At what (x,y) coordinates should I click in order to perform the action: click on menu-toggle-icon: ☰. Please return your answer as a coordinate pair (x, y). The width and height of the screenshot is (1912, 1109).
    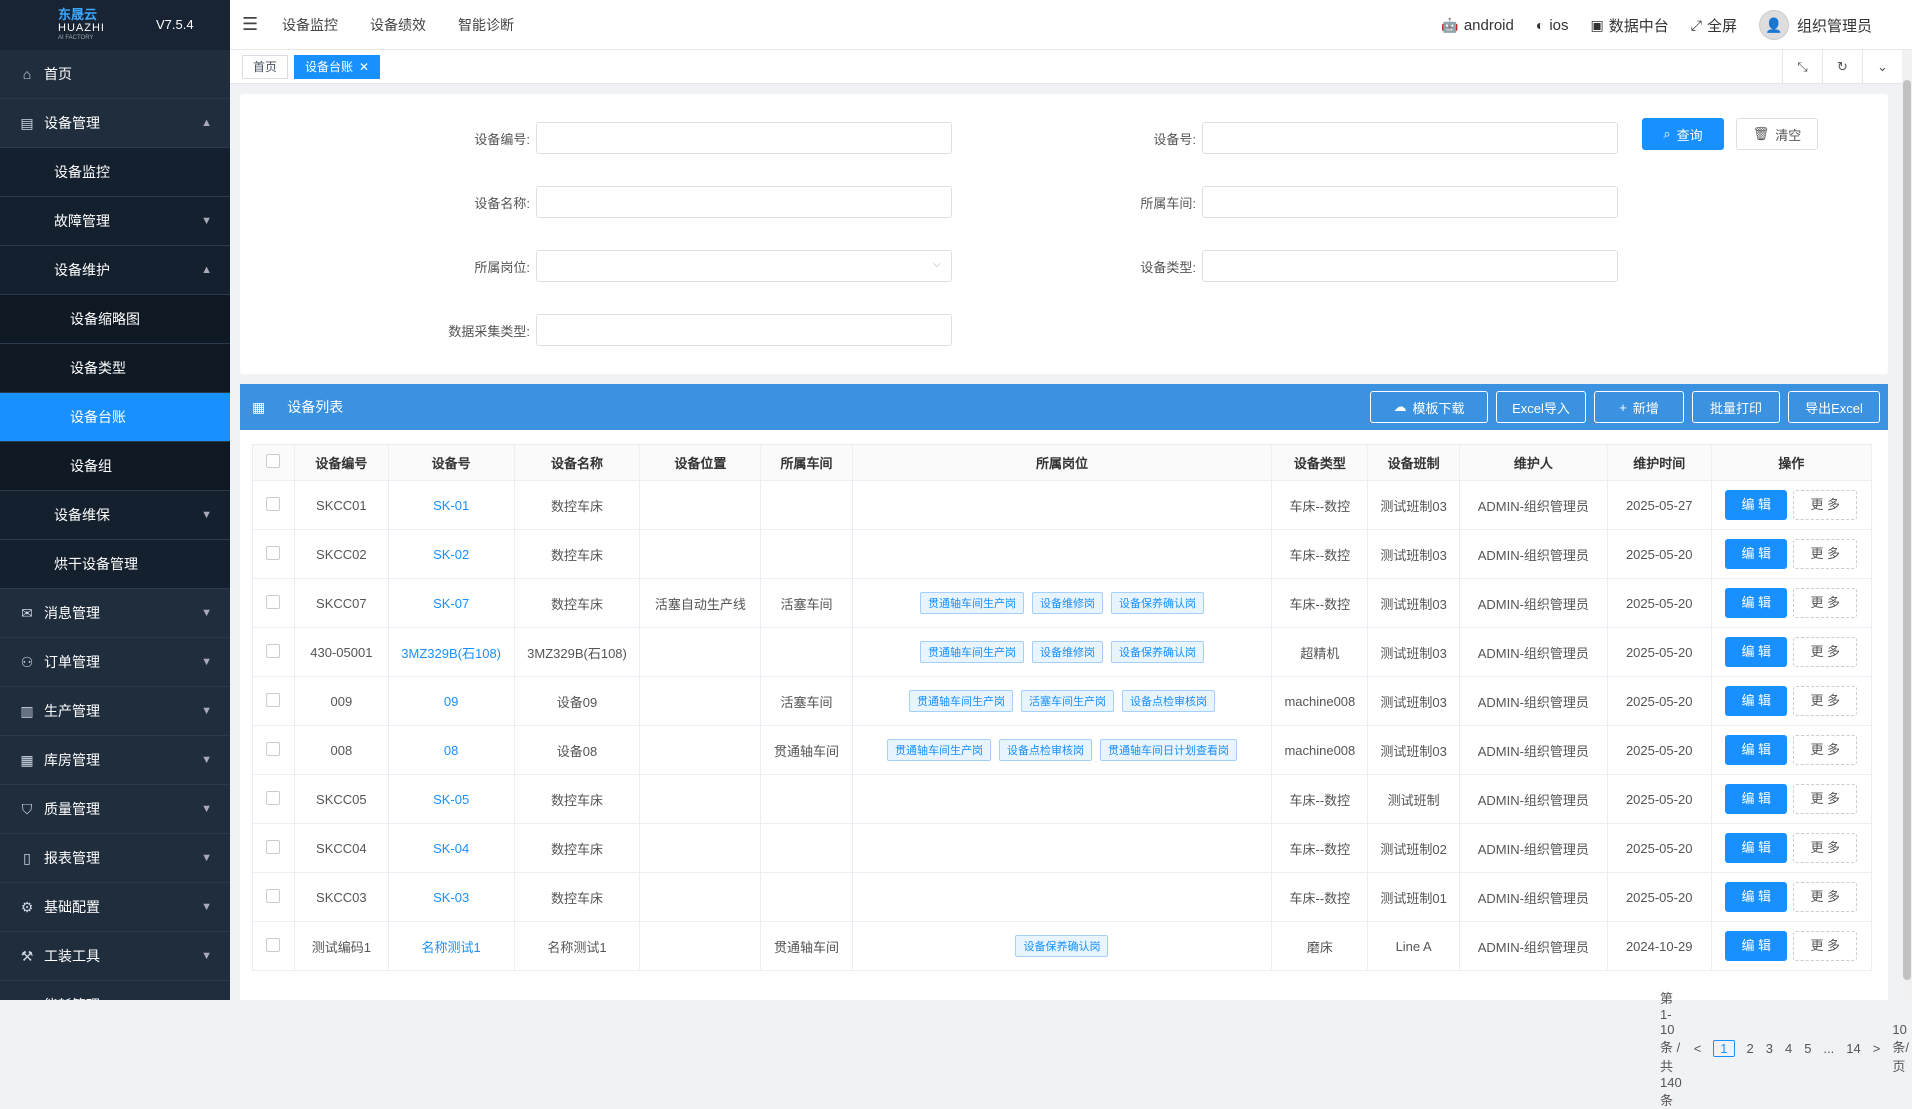
    Looking at the image, I should click on (252, 24).